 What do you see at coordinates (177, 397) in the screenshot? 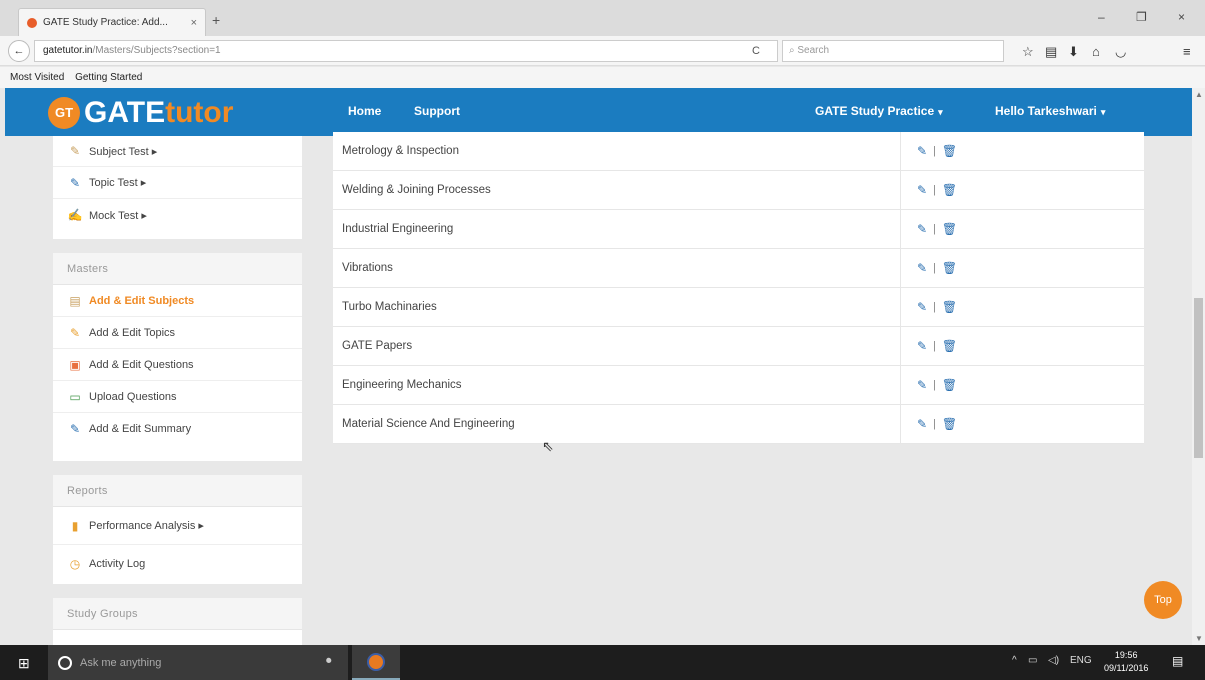
I see `sidebar-item-upload-questions: ▭ Upload Questions` at bounding box center [177, 397].